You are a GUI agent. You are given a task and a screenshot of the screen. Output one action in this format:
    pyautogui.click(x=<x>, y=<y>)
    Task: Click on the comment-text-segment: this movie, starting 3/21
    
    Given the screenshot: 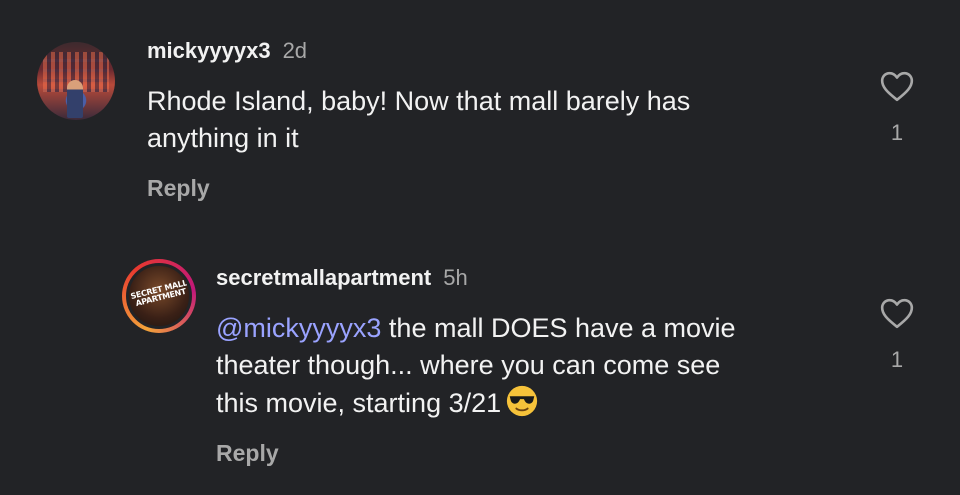 What is the action you would take?
    pyautogui.click(x=359, y=403)
    